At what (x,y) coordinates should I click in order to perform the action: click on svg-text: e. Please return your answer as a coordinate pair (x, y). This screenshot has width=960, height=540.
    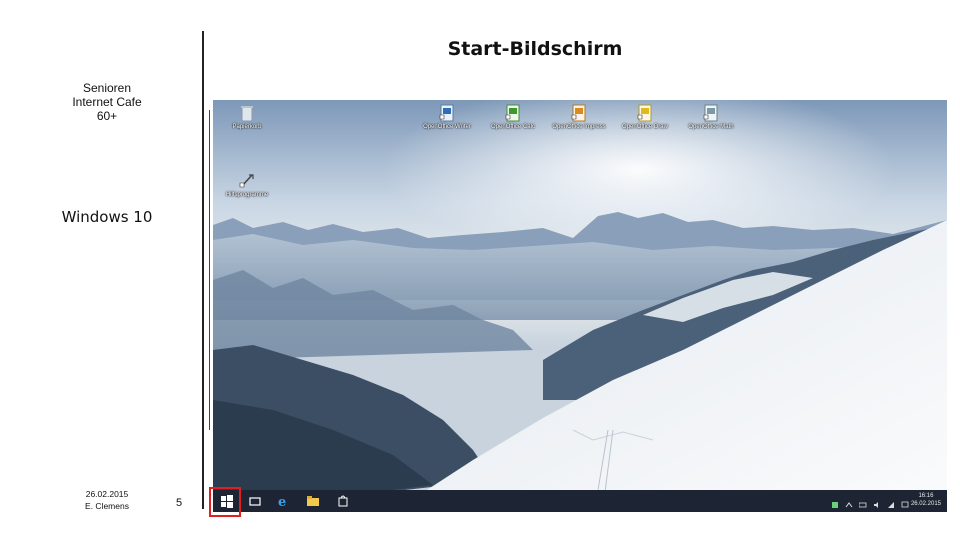
    Looking at the image, I should click on (282, 502).